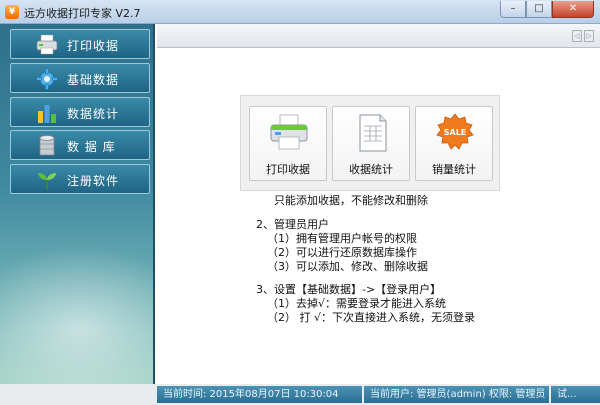 The image size is (600, 405). I want to click on scroll-left-button: ◁, so click(577, 36).